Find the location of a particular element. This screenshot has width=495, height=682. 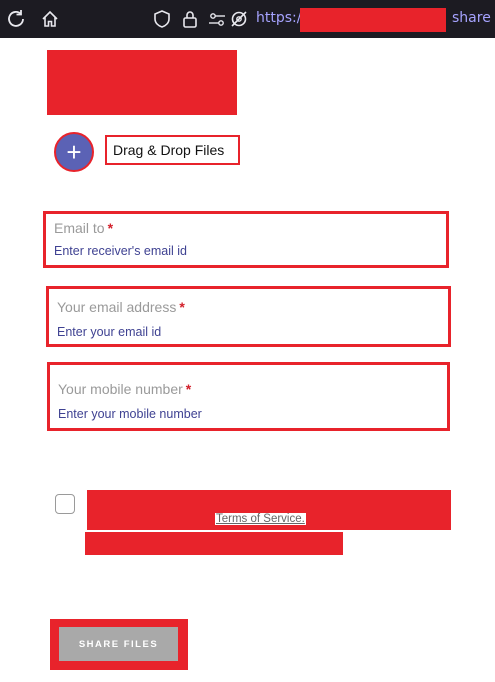

mobile-label: Your mobile number * is located at coordinates (125, 389).